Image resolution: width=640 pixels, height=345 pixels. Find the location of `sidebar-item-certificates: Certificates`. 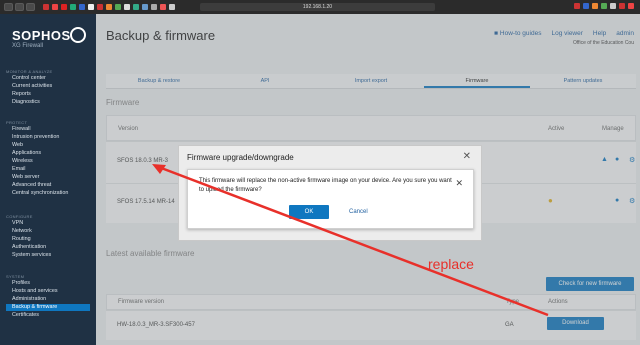

sidebar-item-certificates: Certificates is located at coordinates (54, 315).